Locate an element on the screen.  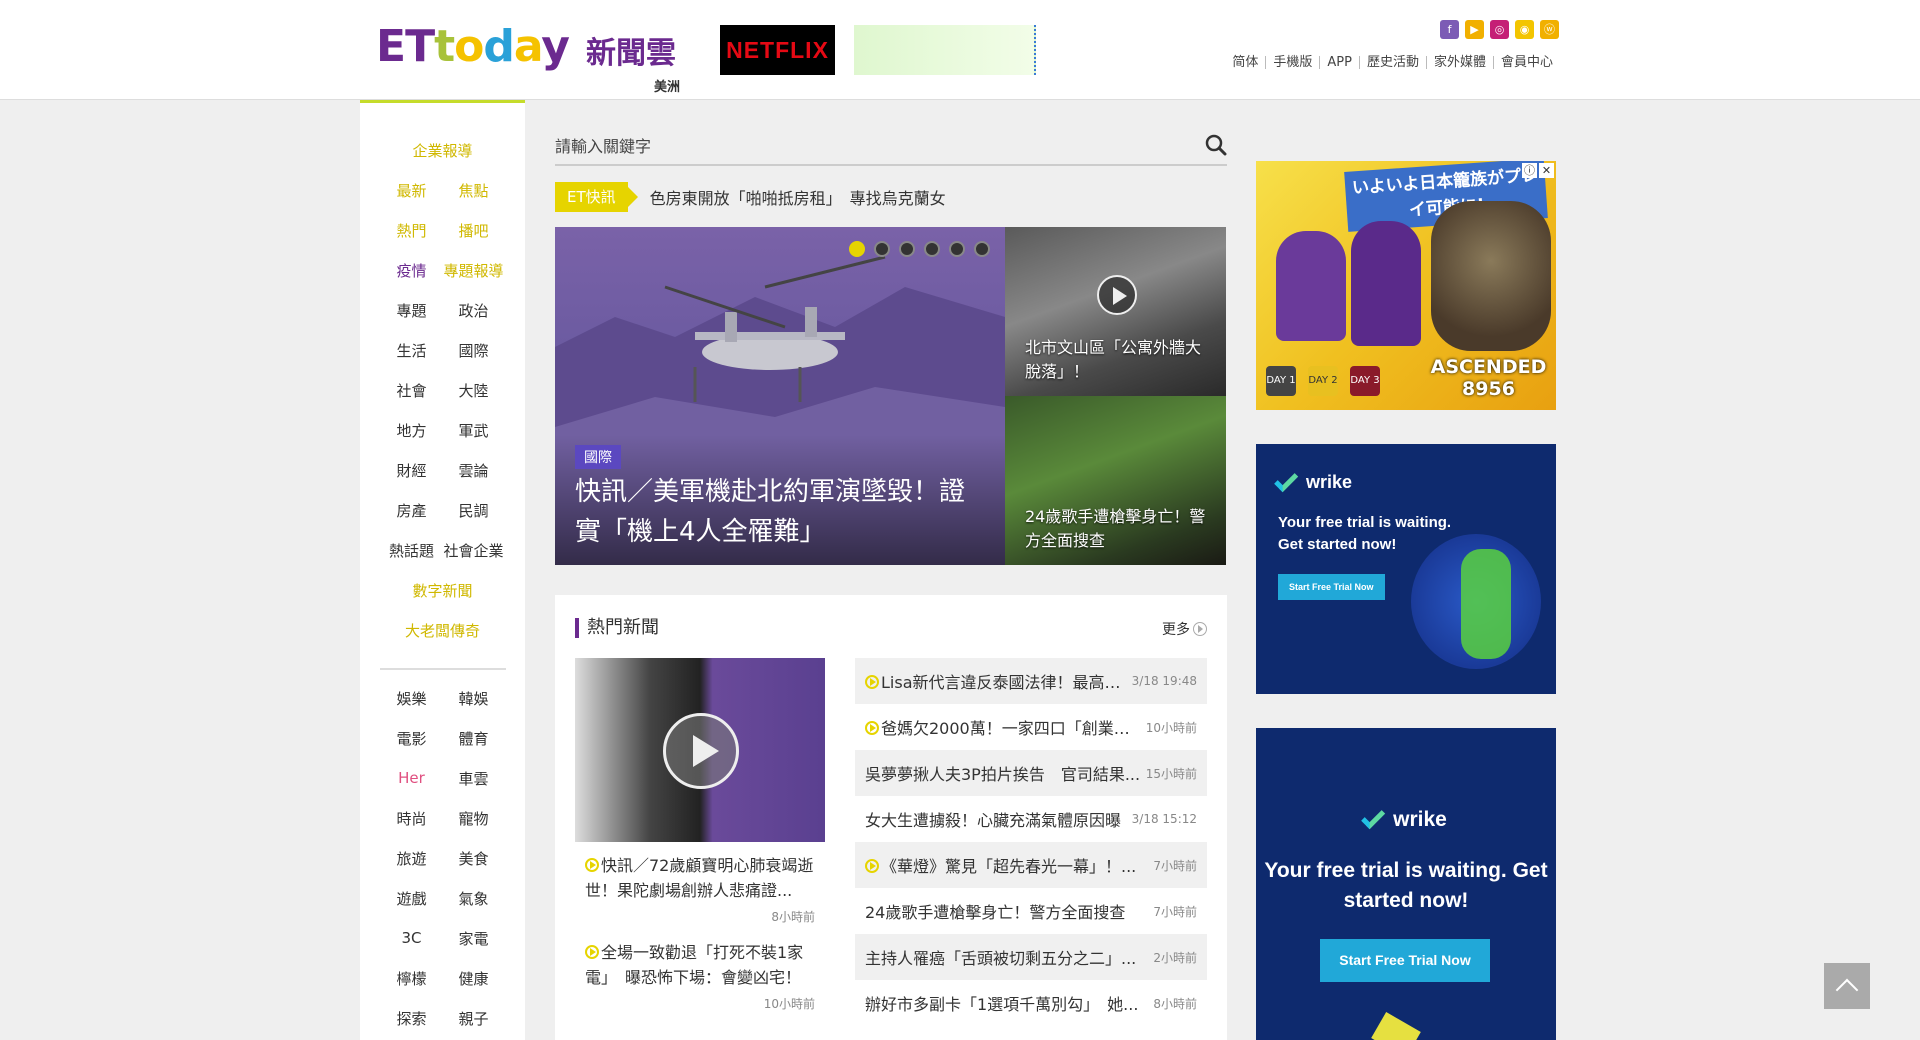
nav-item: 車雲 is located at coordinates (474, 778).